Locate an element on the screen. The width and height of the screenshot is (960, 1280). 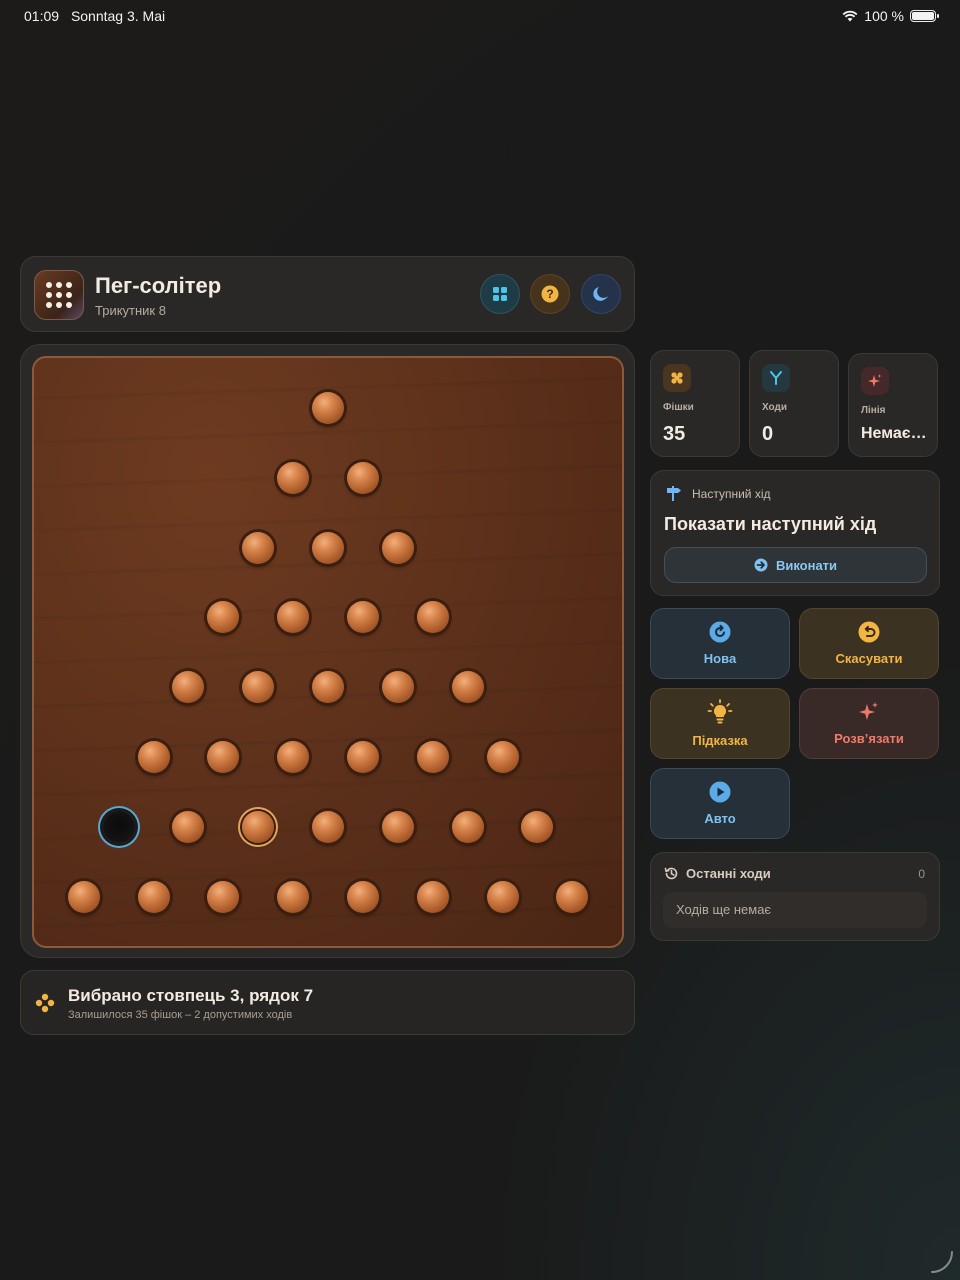
dots-grid-icon is located at coordinates (59, 295).